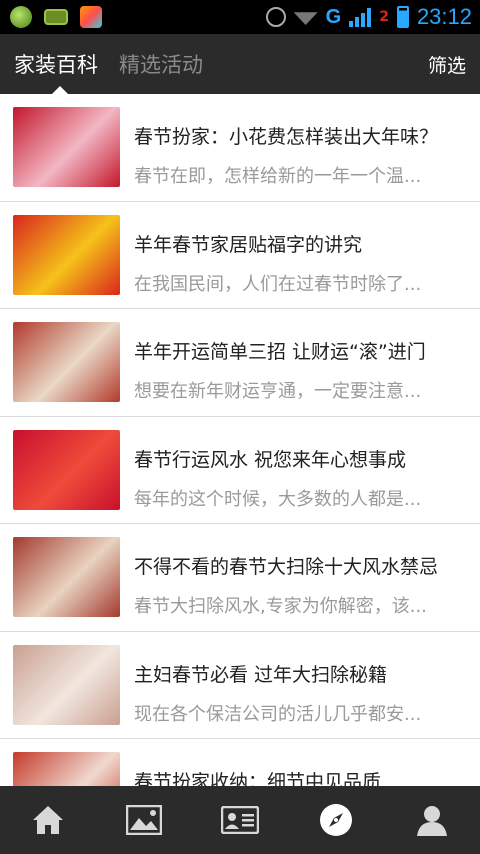 This screenshot has width=480, height=854. What do you see at coordinates (286, 137) in the screenshot?
I see `article-title: 春节扮家：小花费怎样装出大年味？` at bounding box center [286, 137].